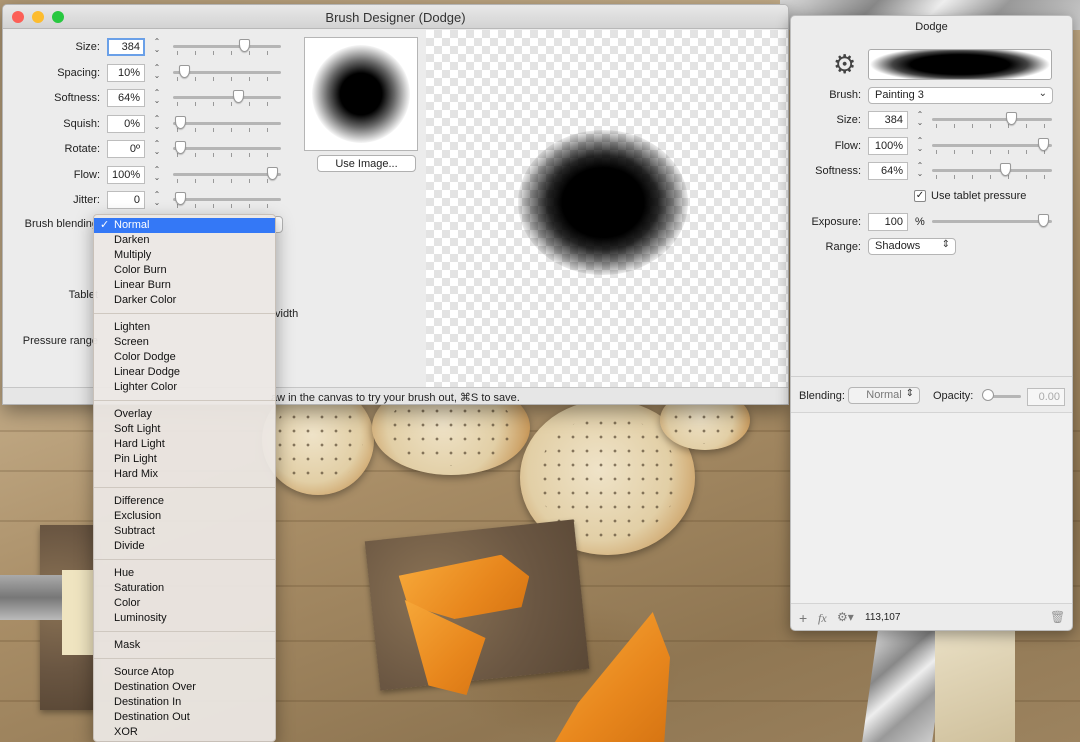 Image resolution: width=1080 pixels, height=742 pixels. Describe the element at coordinates (883, 617) in the screenshot. I see `cursor-coordinates: 113,107` at that location.